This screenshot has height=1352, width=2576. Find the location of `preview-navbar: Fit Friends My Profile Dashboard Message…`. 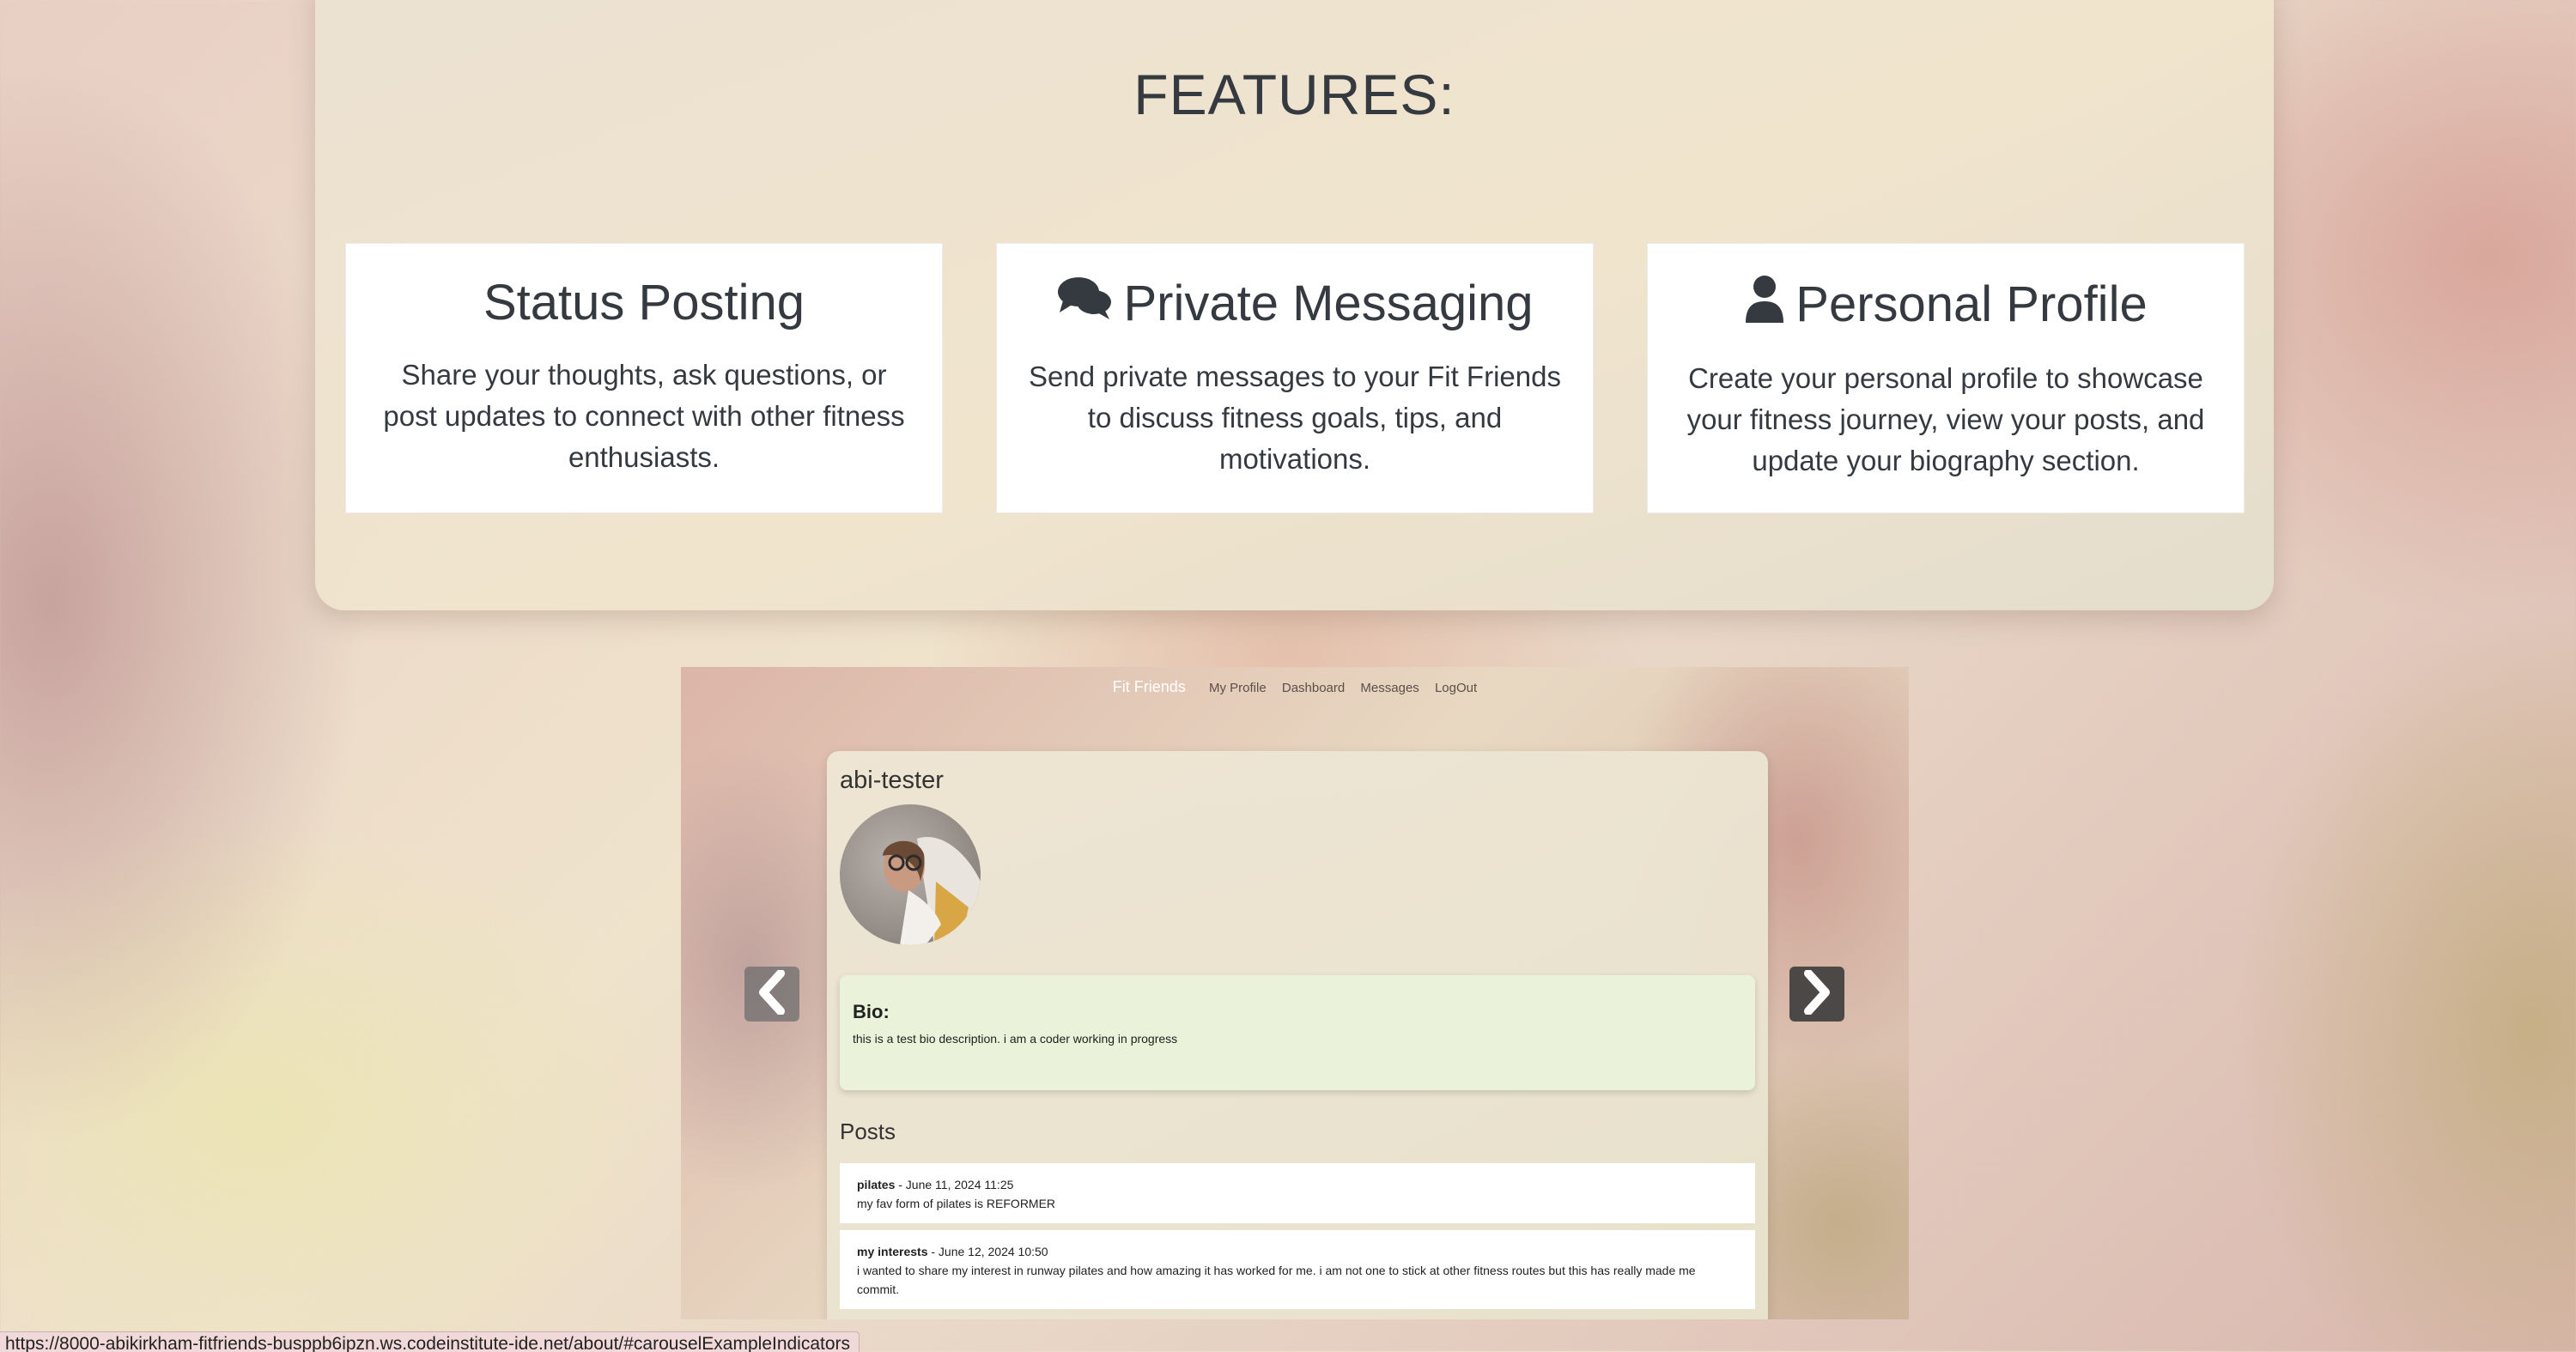

preview-navbar: Fit Friends My Profile Dashboard Message… is located at coordinates (1295, 687).